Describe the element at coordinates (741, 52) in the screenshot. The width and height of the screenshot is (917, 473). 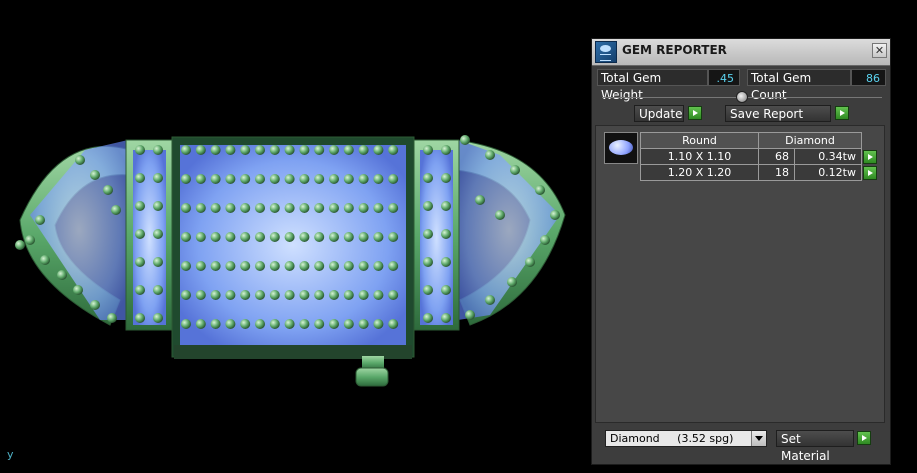
I see `panel-titlebar: GEM REPORTER ✕` at that location.